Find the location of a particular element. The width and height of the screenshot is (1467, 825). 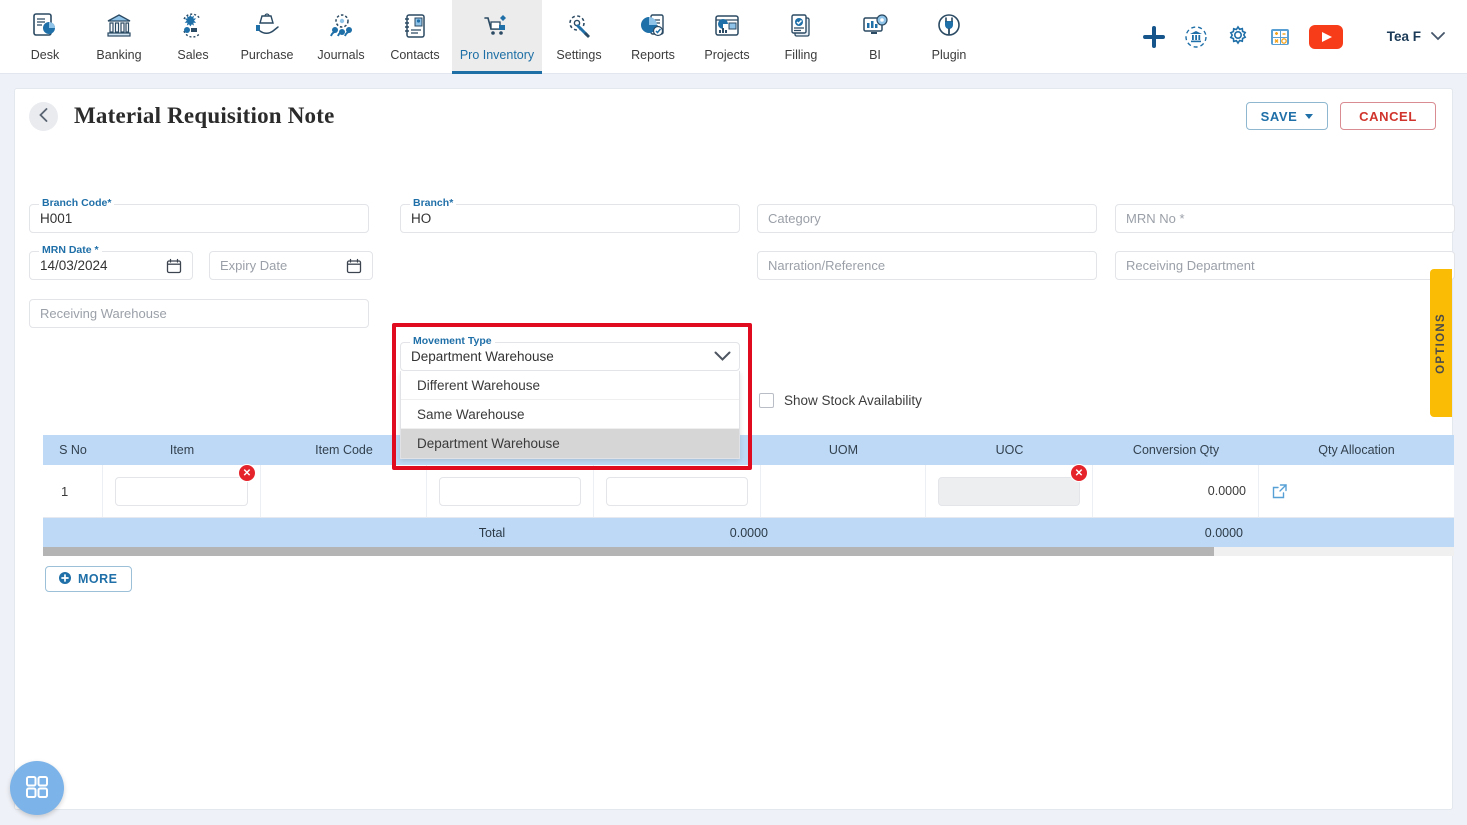

youtube-icon is located at coordinates (1325, 36).